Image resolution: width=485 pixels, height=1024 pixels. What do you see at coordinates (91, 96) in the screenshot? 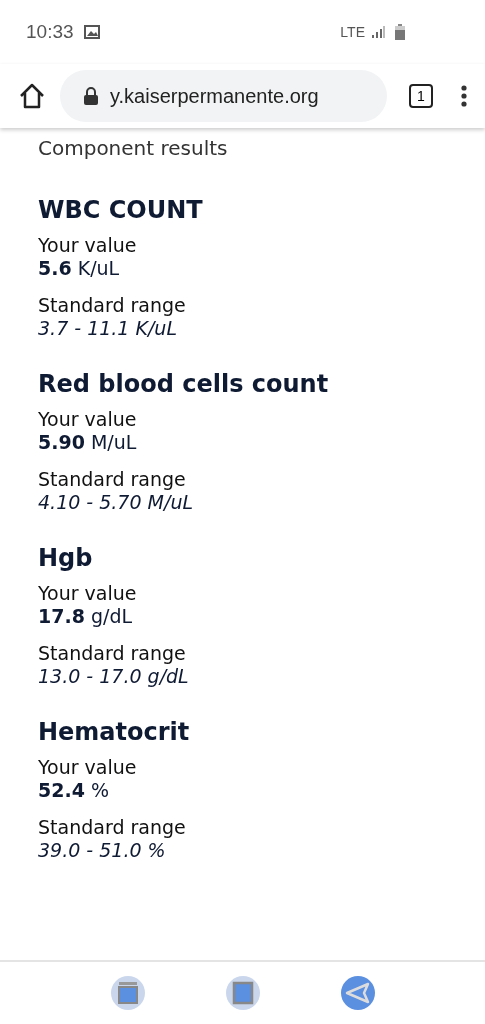
I see `lock-icon` at bounding box center [91, 96].